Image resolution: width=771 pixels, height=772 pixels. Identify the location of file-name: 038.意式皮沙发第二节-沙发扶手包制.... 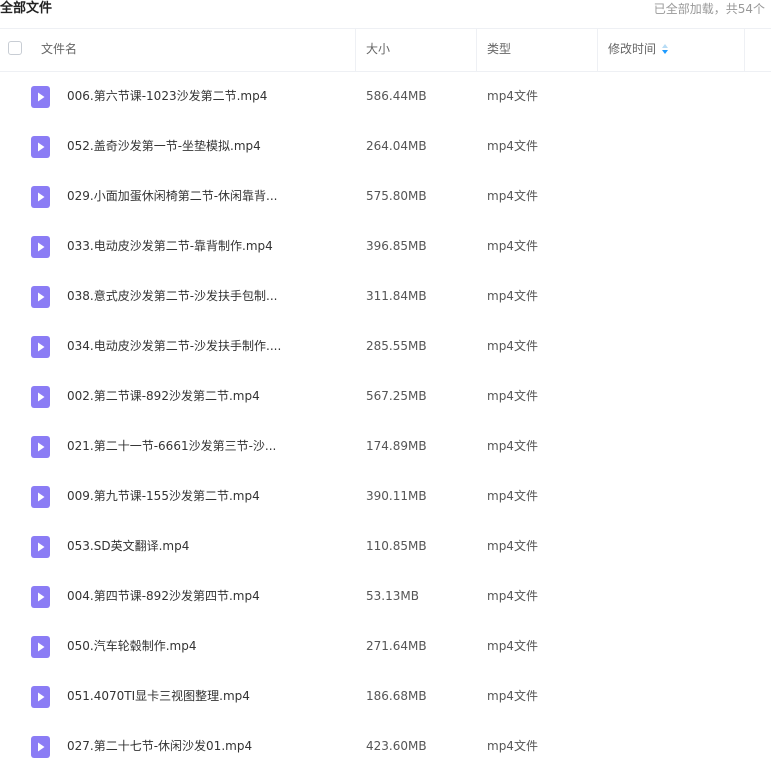
(174, 296).